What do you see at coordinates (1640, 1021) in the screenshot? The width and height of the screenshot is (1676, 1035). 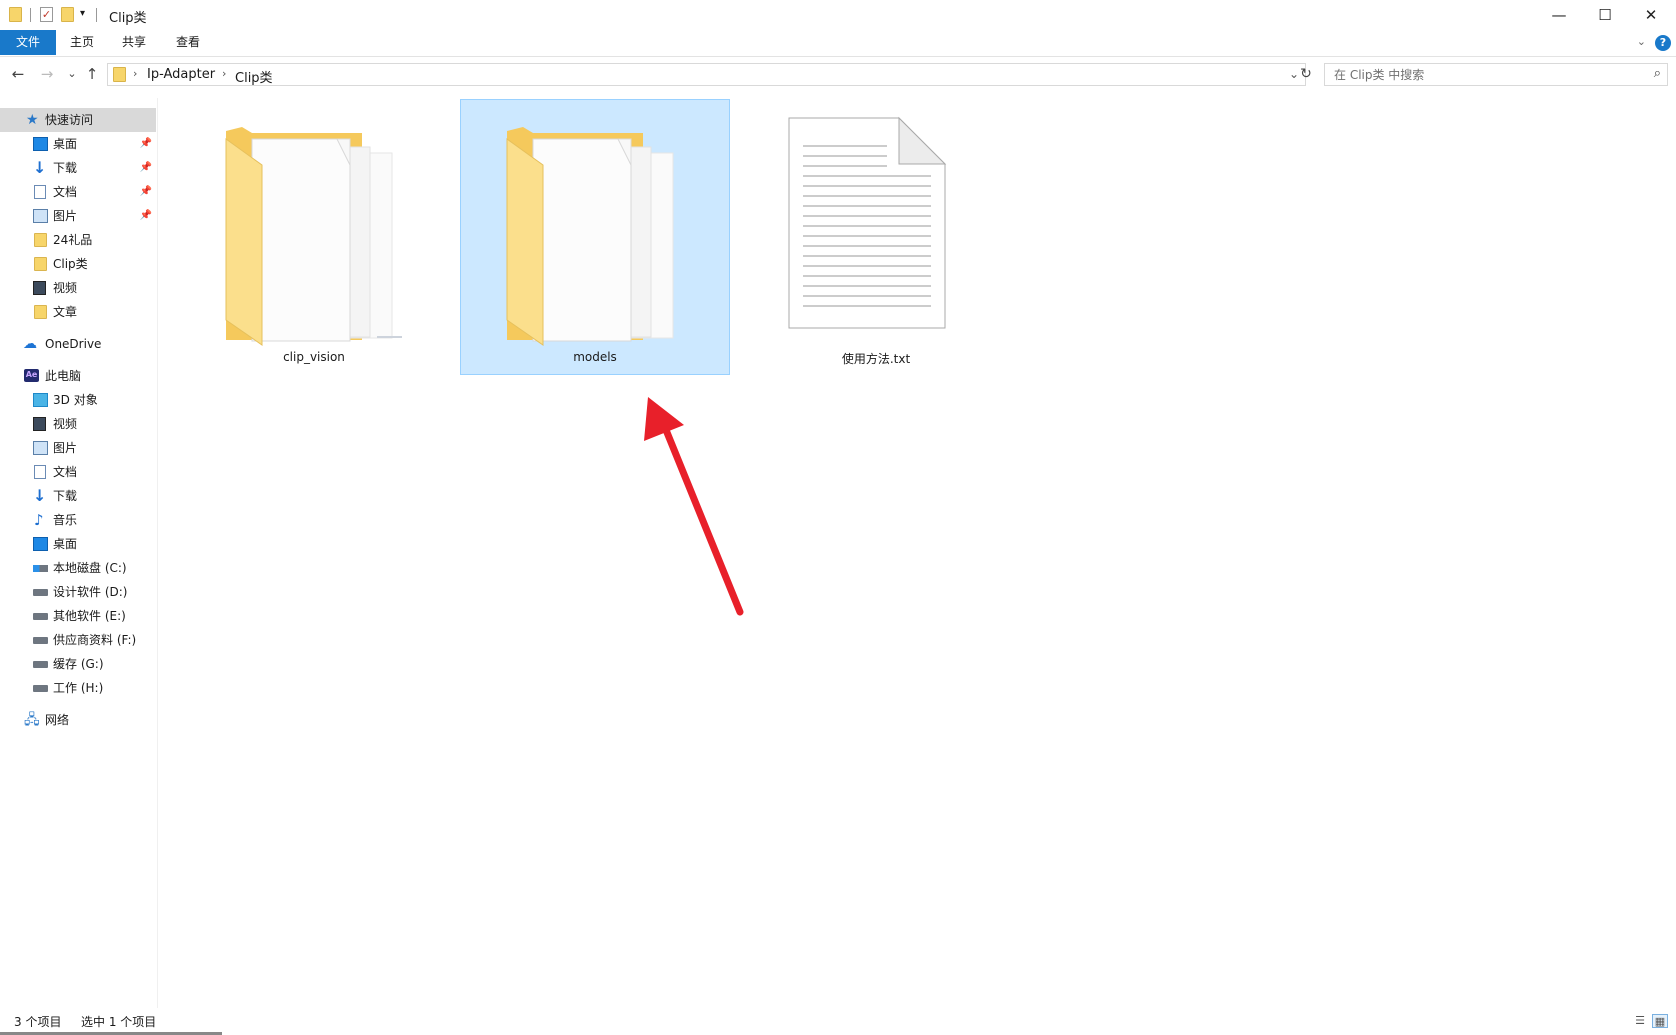 I see `details-view-icon: ☰` at bounding box center [1640, 1021].